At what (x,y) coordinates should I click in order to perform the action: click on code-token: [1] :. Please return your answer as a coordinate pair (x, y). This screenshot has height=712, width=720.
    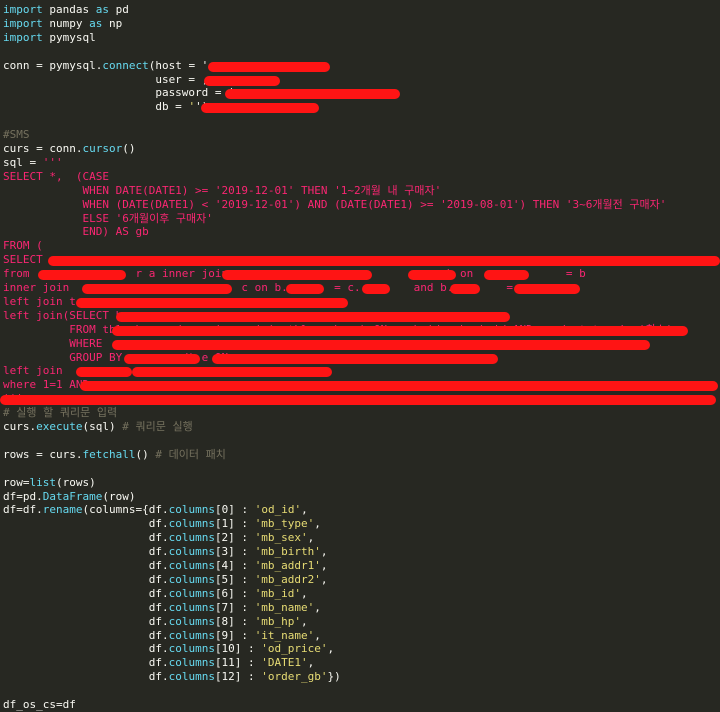
    Looking at the image, I should click on (234, 524).